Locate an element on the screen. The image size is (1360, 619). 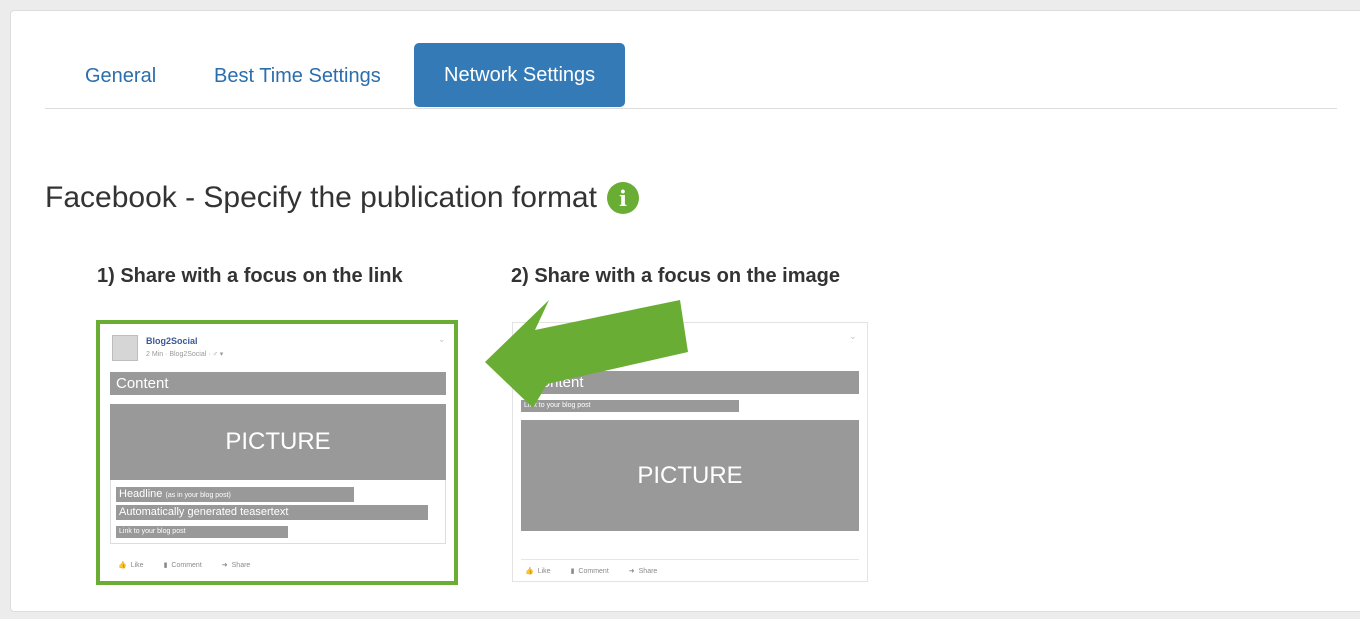
avatar is located at coordinates (125, 348).